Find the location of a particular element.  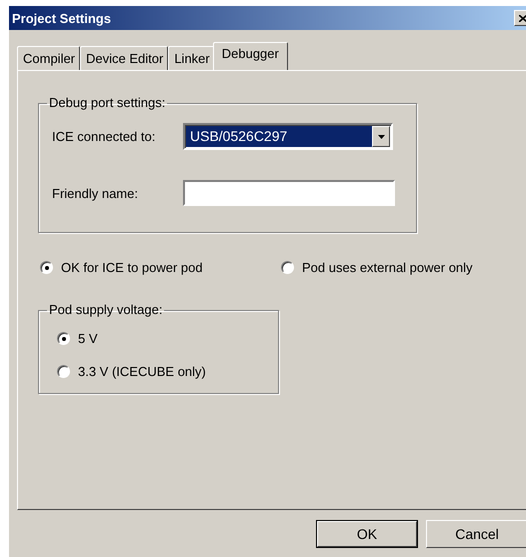

tab: Linker is located at coordinates (191, 58).